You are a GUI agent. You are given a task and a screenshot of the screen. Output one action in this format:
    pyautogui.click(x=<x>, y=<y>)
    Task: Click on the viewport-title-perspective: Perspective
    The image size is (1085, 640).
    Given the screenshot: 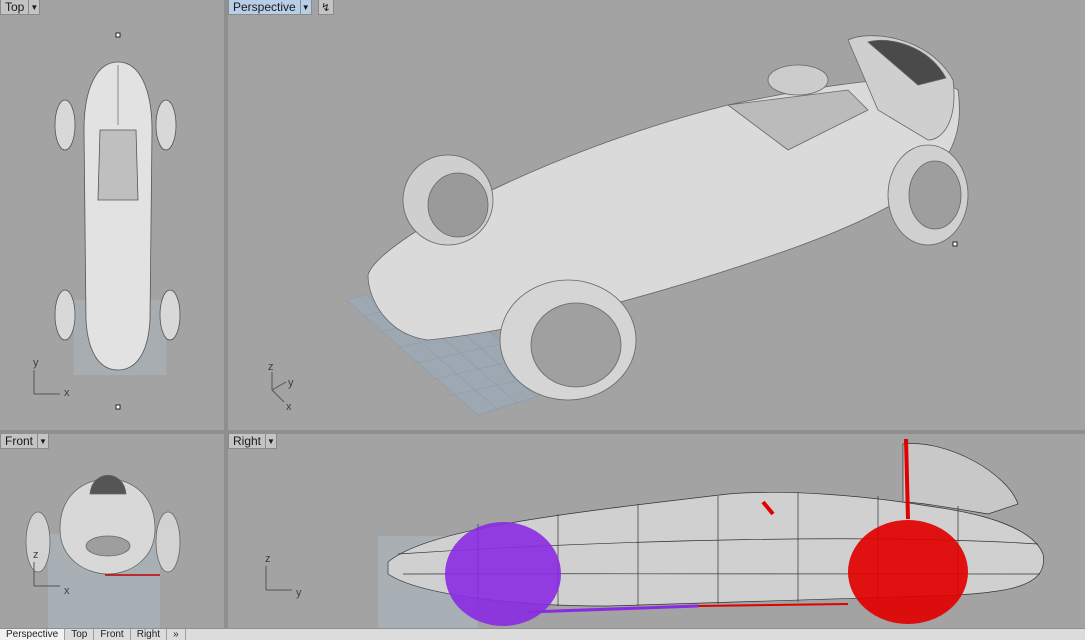 What is the action you would take?
    pyautogui.click(x=264, y=7)
    